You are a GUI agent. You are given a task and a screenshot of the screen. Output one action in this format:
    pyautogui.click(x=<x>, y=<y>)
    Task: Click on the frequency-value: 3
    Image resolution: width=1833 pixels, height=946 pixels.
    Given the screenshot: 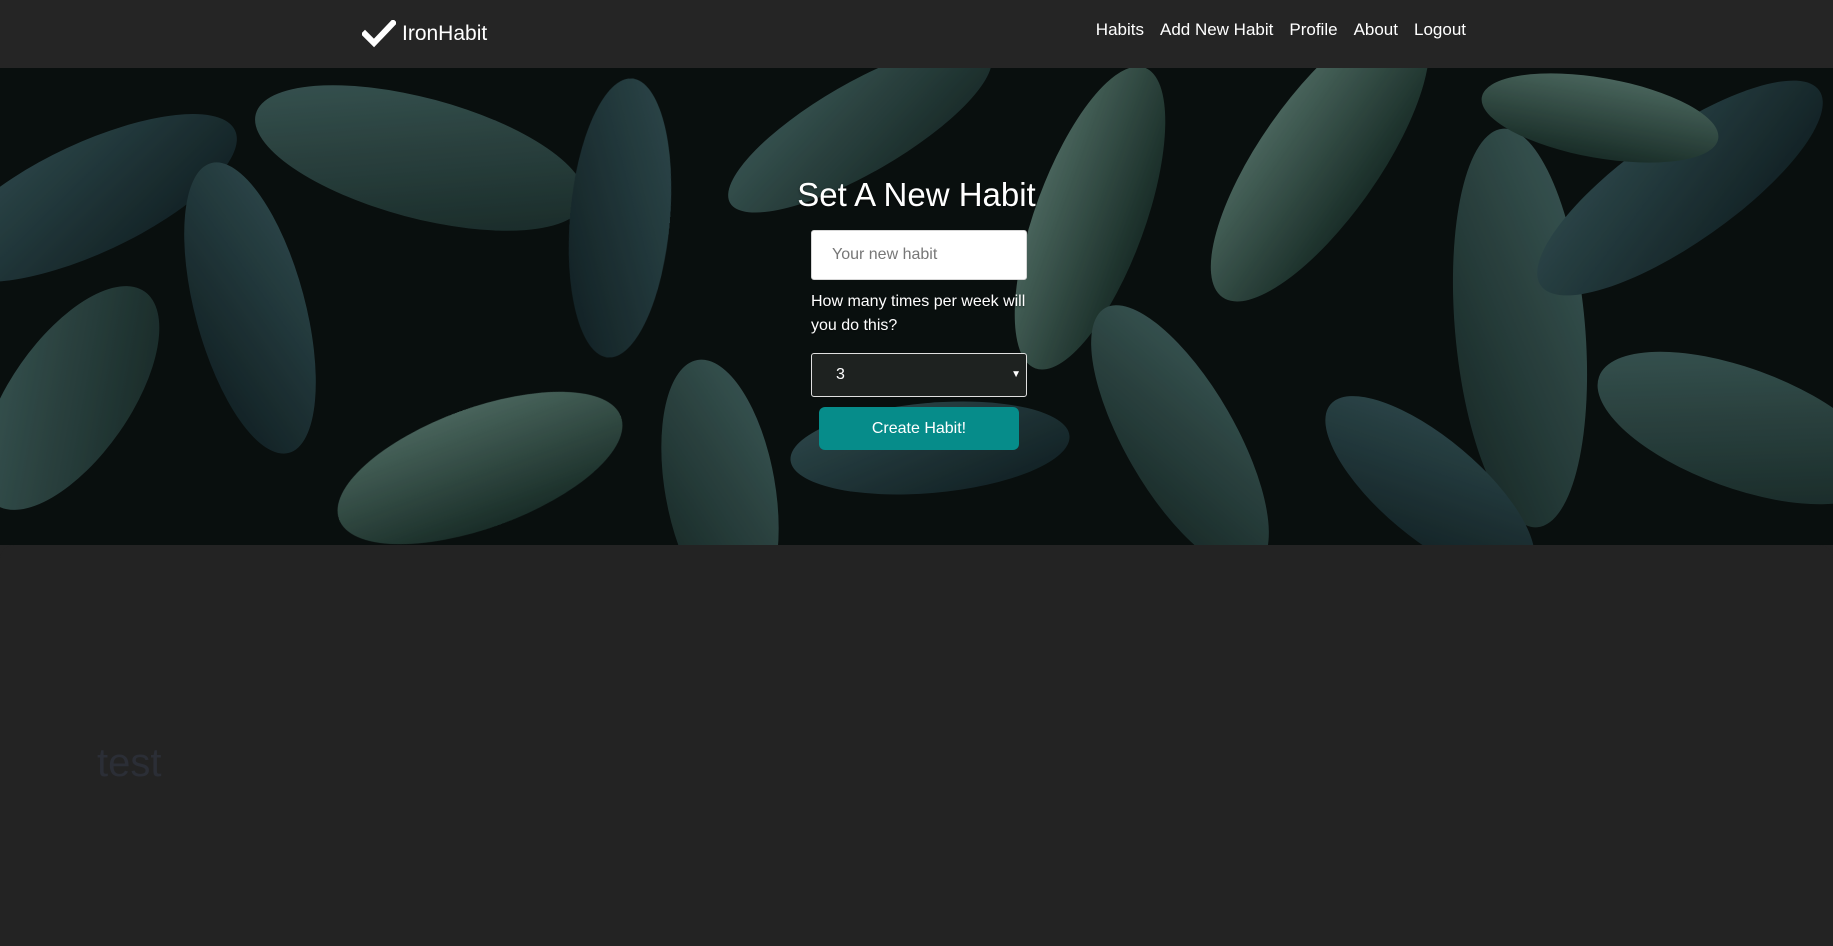 What is the action you would take?
    pyautogui.click(x=840, y=374)
    